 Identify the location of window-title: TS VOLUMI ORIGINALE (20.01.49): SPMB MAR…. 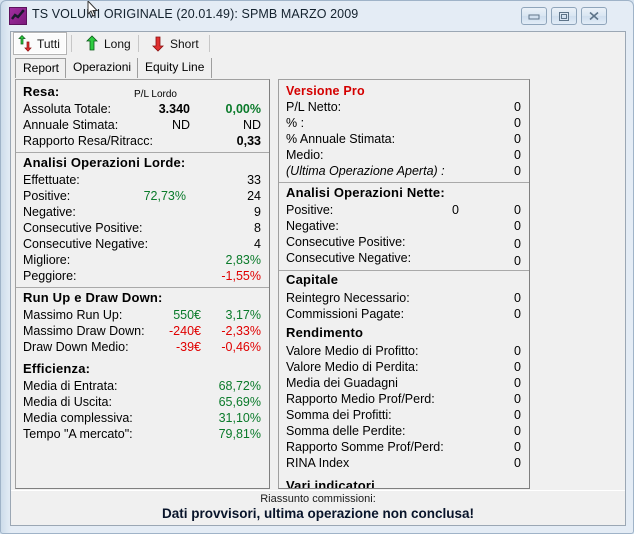
(195, 14).